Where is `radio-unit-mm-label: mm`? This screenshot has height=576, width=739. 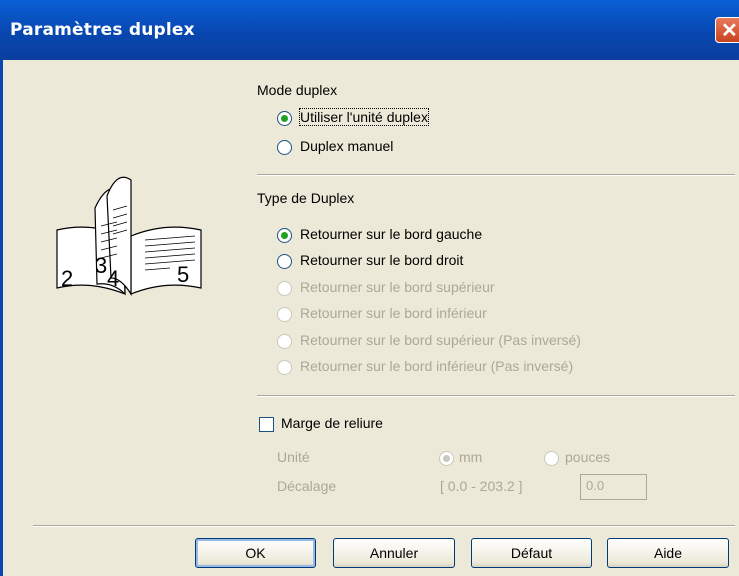
radio-unit-mm-label: mm is located at coordinates (471, 457).